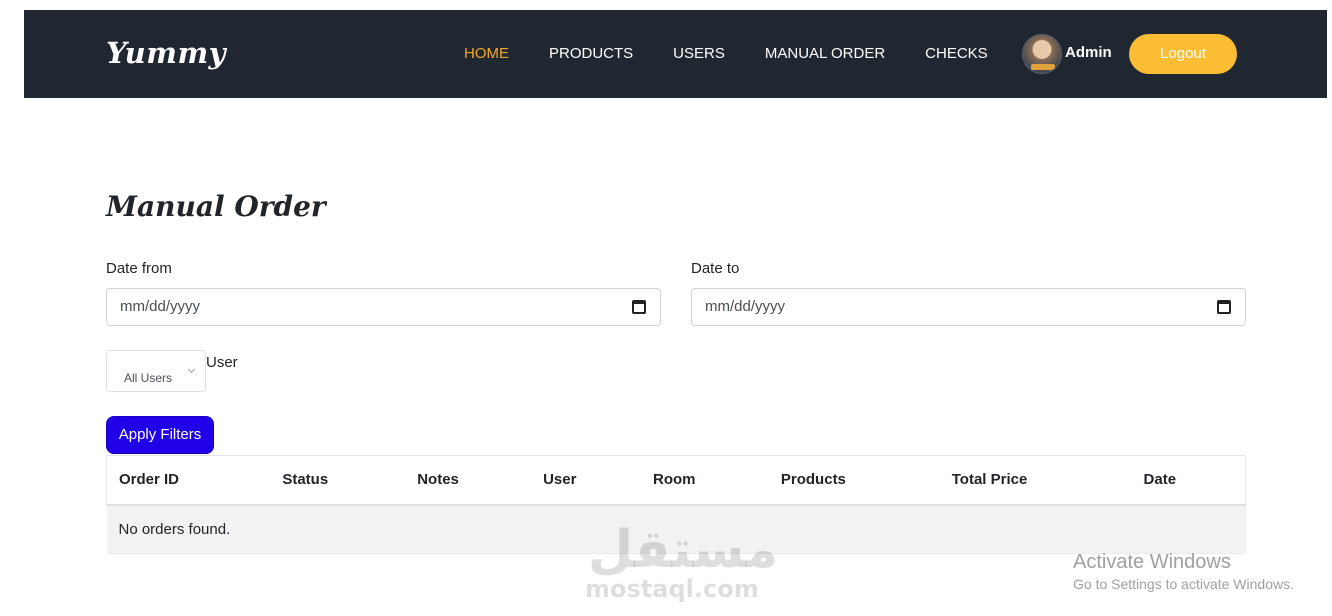 The width and height of the screenshot is (1332, 616). What do you see at coordinates (468, 480) in the screenshot?
I see `column-header-notes: Notes` at bounding box center [468, 480].